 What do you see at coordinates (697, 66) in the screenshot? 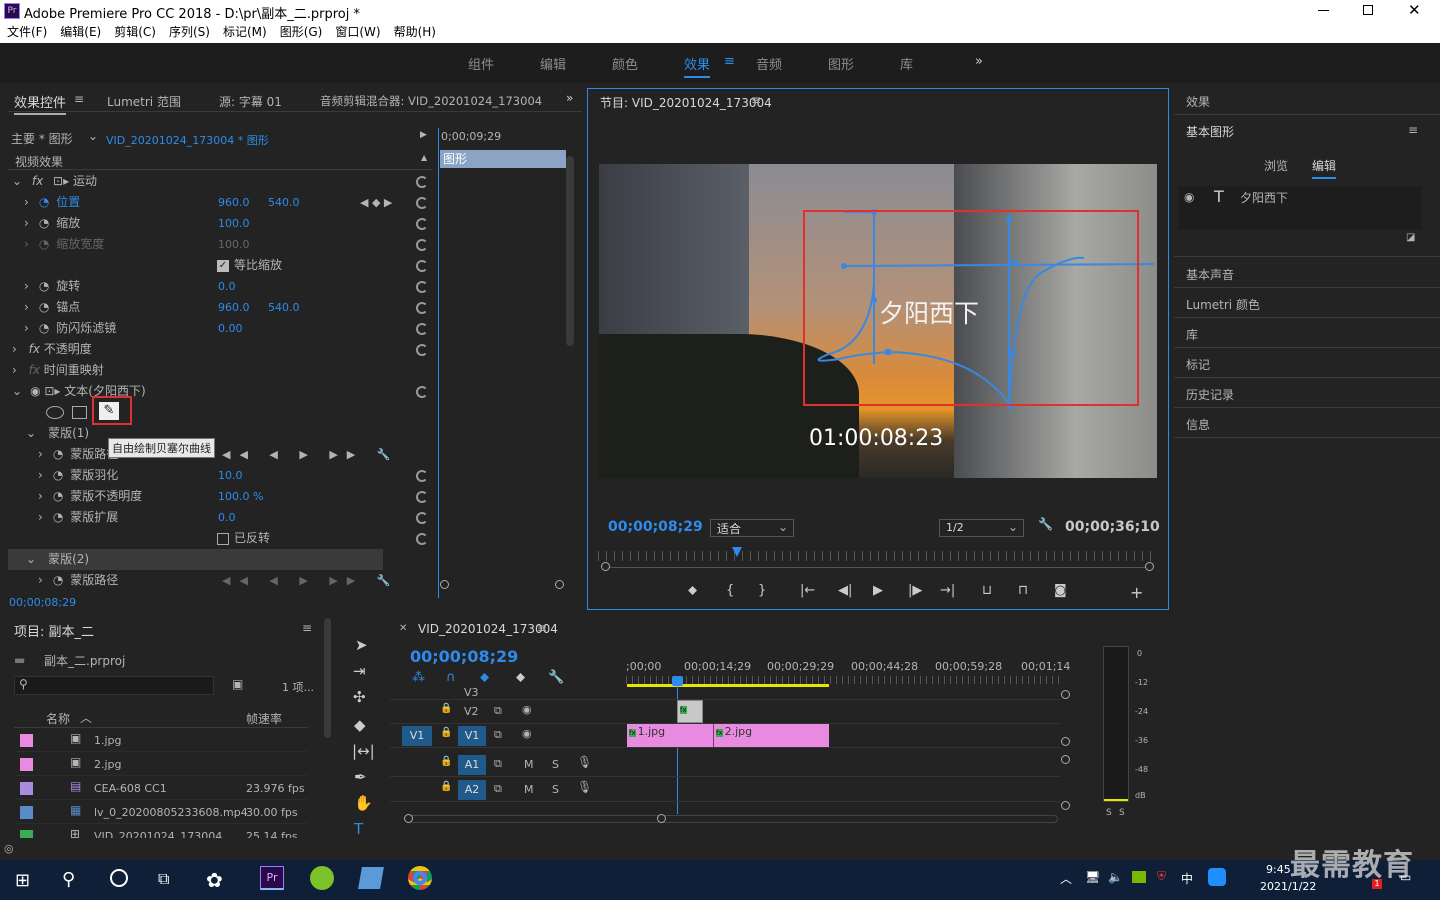
I see `workspace-effects: 效果` at bounding box center [697, 66].